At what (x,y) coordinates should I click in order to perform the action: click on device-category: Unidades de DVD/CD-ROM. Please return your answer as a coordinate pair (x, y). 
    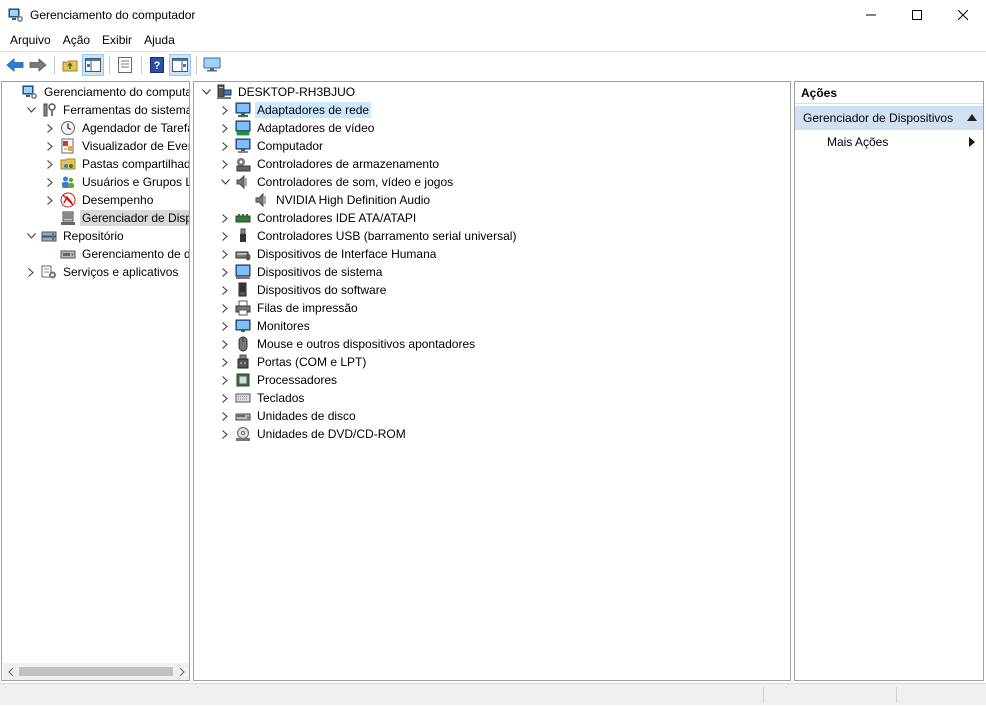
    Looking at the image, I should click on (313, 434).